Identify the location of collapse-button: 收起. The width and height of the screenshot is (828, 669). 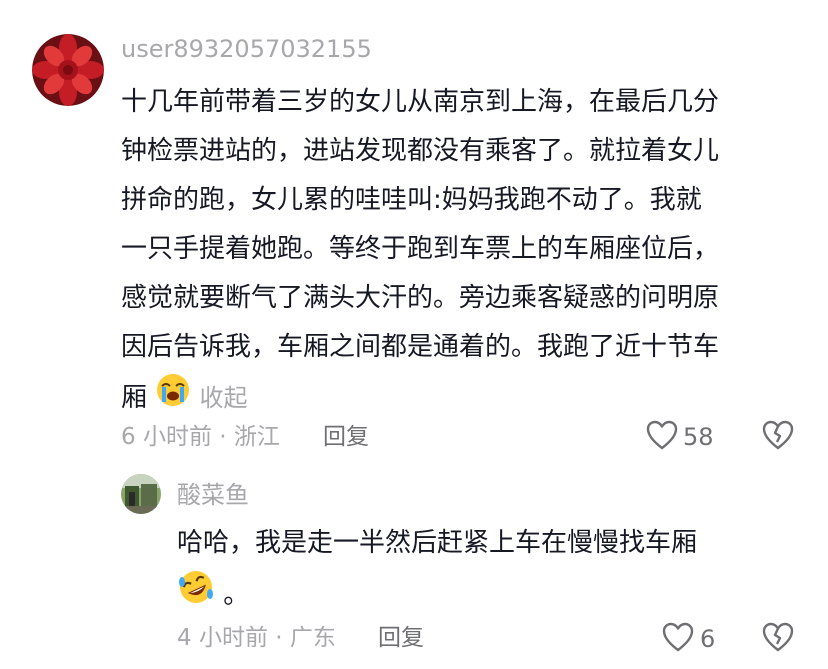
(224, 398).